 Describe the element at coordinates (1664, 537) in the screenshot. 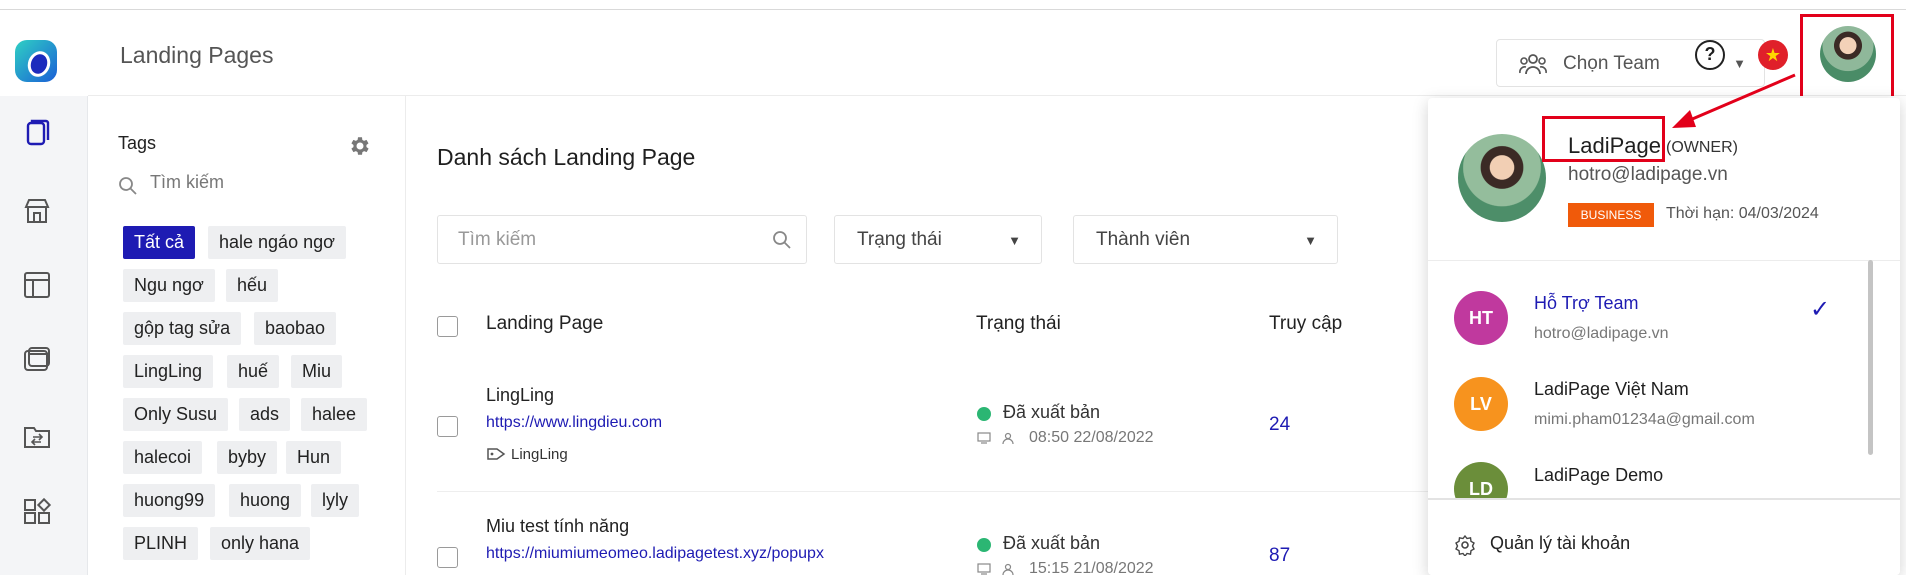

I see `manage-account-row: Quản lý tài khoản` at that location.